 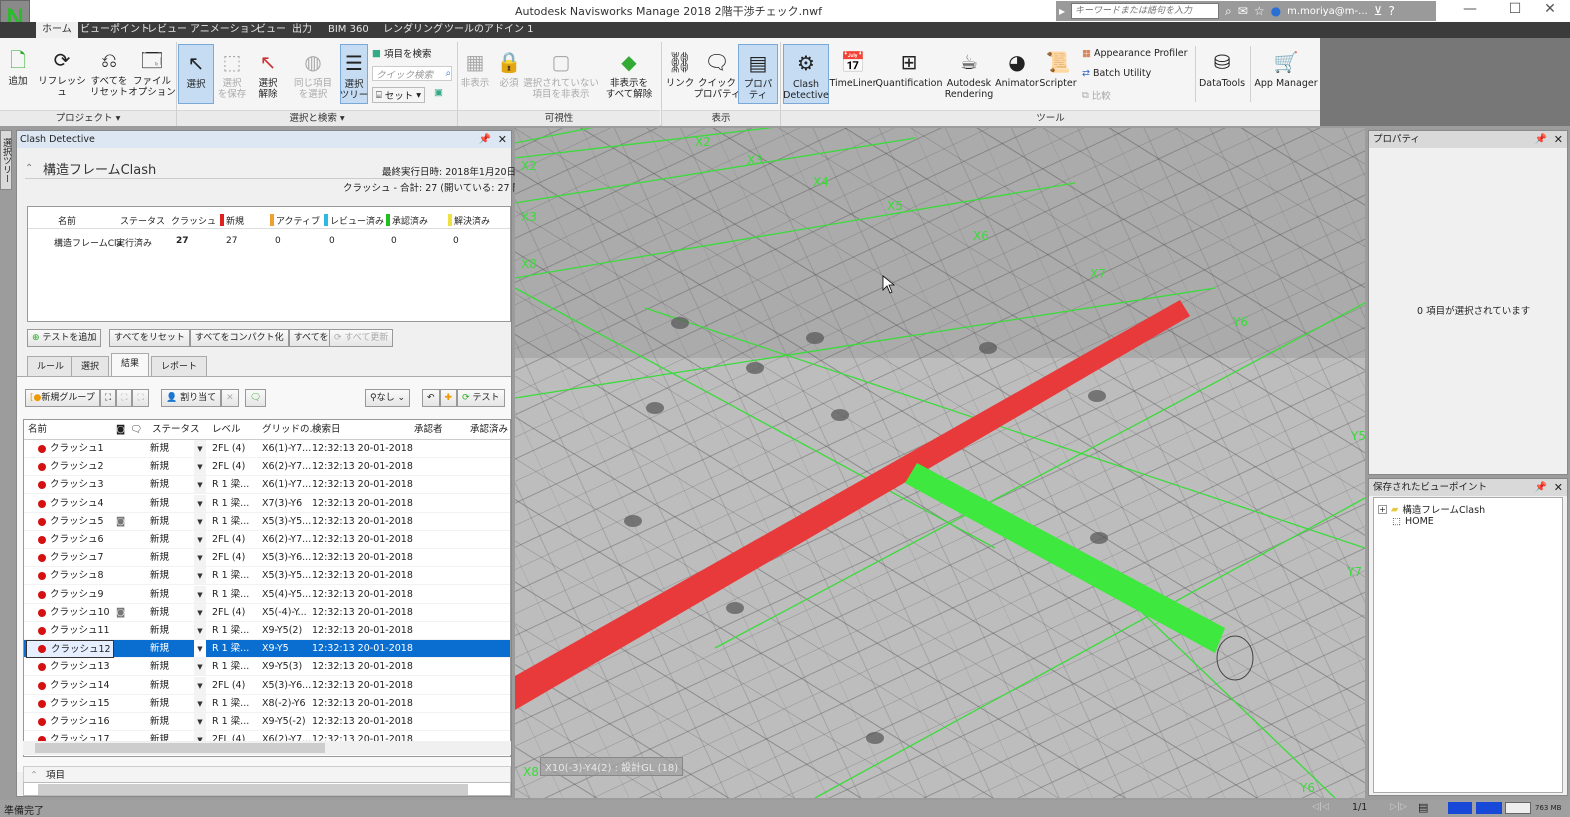 What do you see at coordinates (140, 398) in the screenshot?
I see `remove-group-button: ⛶` at bounding box center [140, 398].